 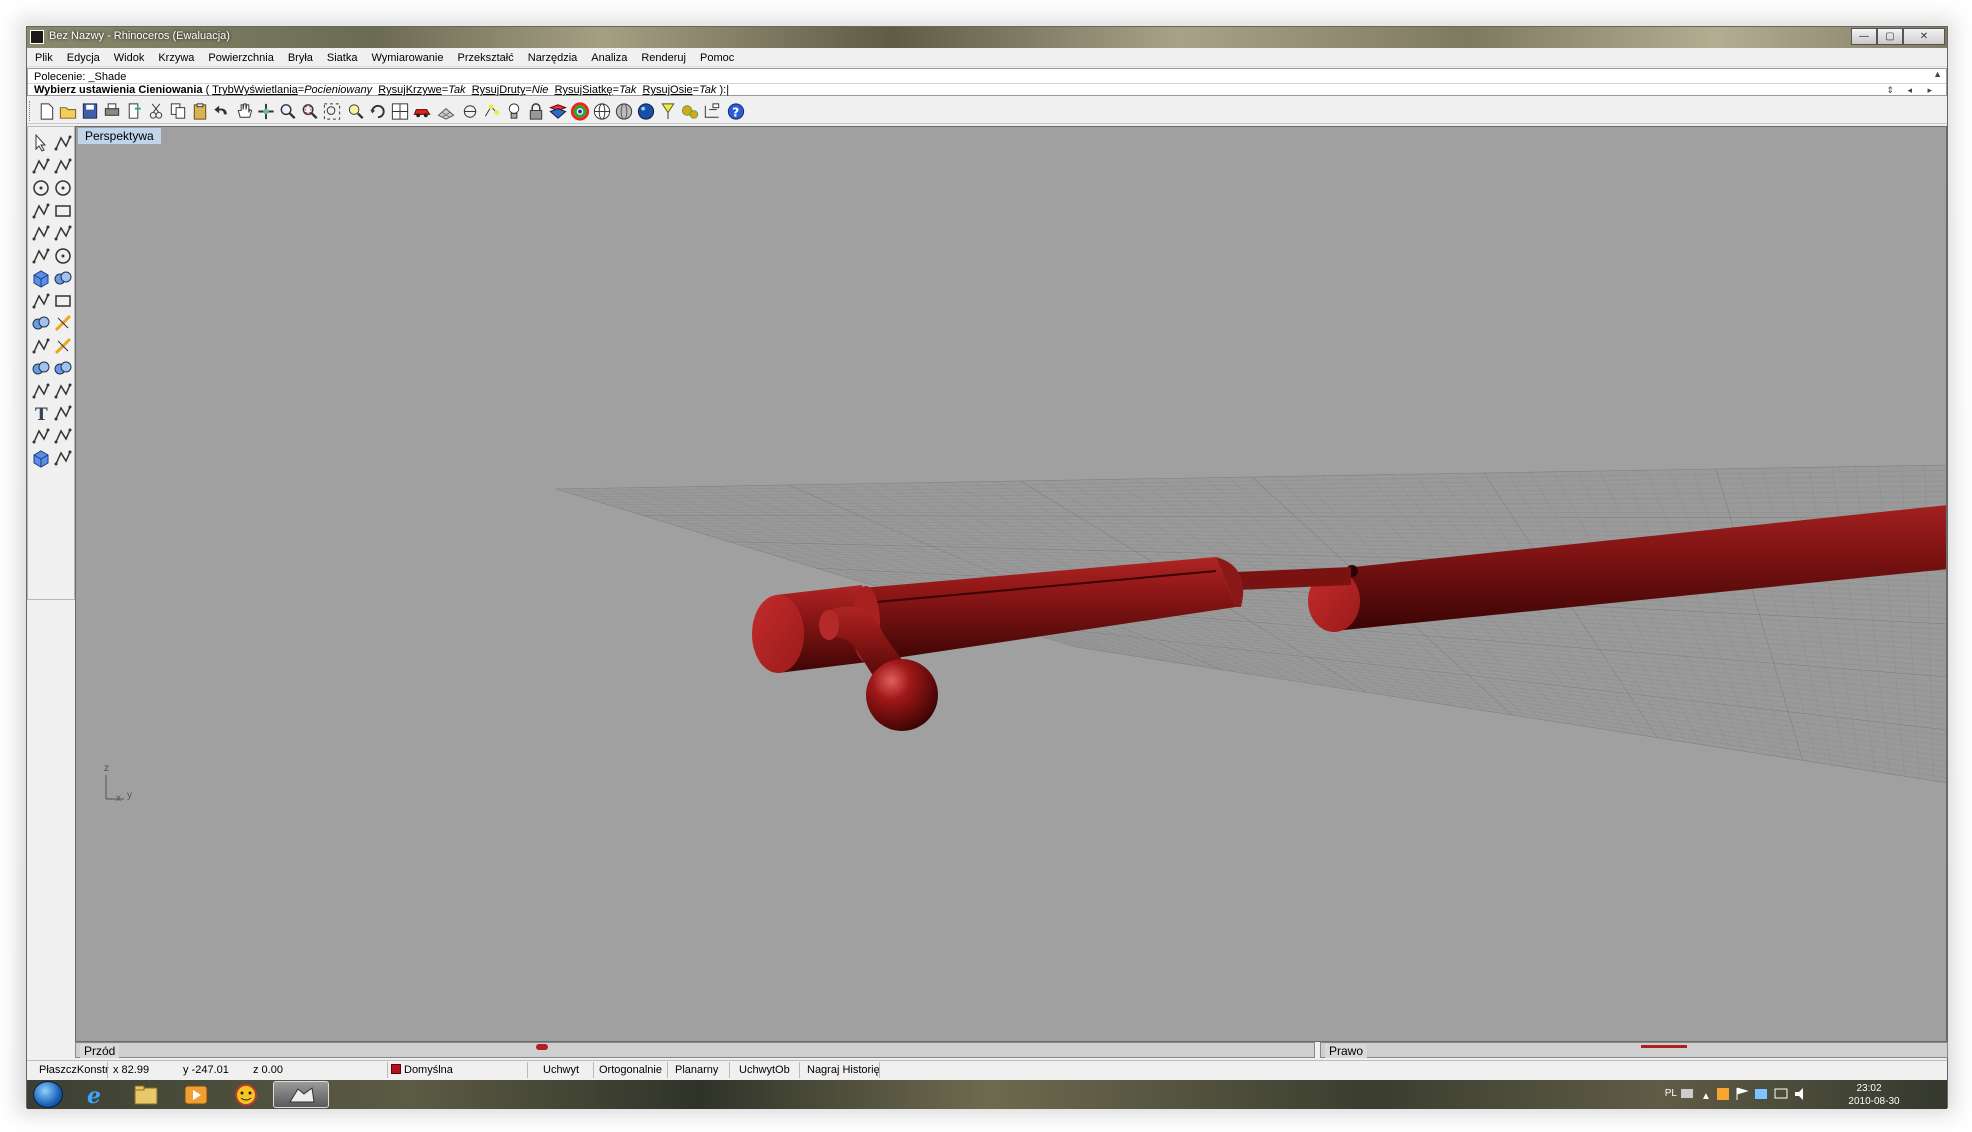 What do you see at coordinates (239, 58) in the screenshot?
I see `menu-powierzchnia: Powierzchnia` at bounding box center [239, 58].